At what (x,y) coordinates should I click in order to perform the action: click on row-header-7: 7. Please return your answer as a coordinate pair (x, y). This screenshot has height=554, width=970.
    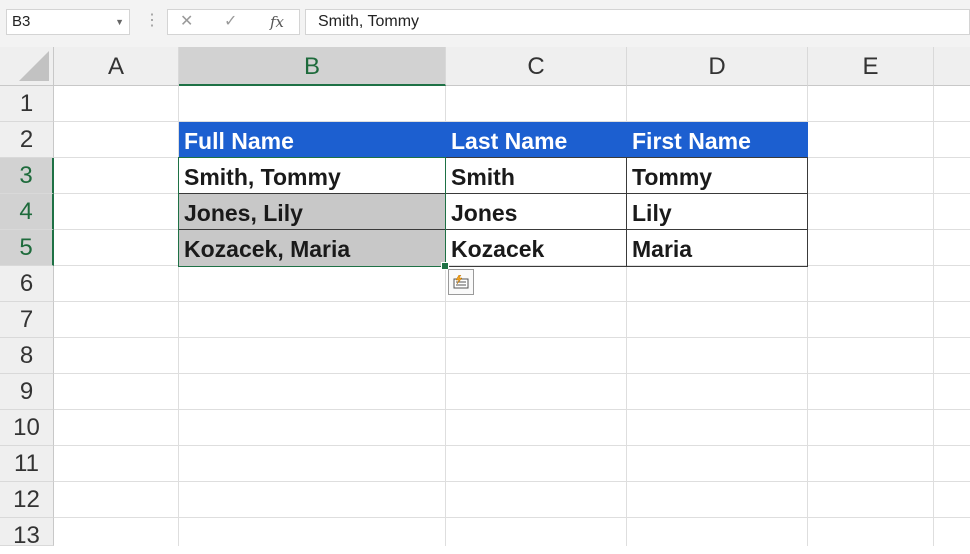
    Looking at the image, I should click on (27, 320).